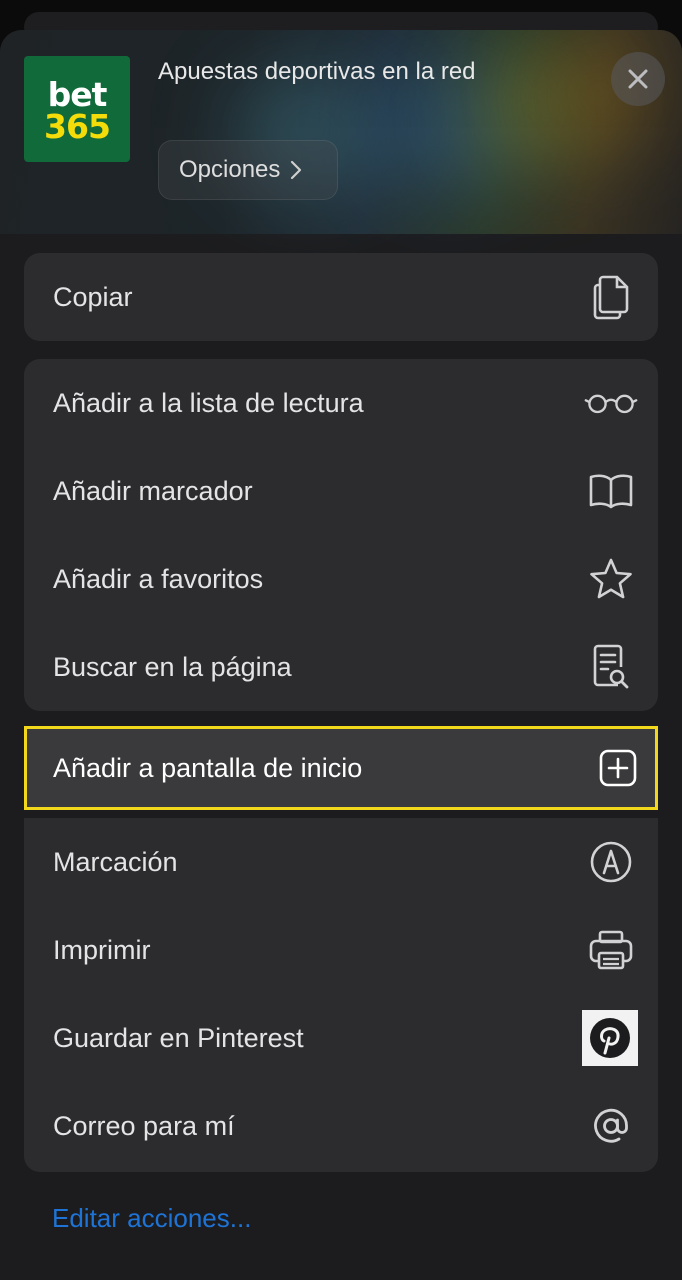 This screenshot has width=682, height=1280. Describe the element at coordinates (296, 170) in the screenshot. I see `chevron-right-icon` at that location.